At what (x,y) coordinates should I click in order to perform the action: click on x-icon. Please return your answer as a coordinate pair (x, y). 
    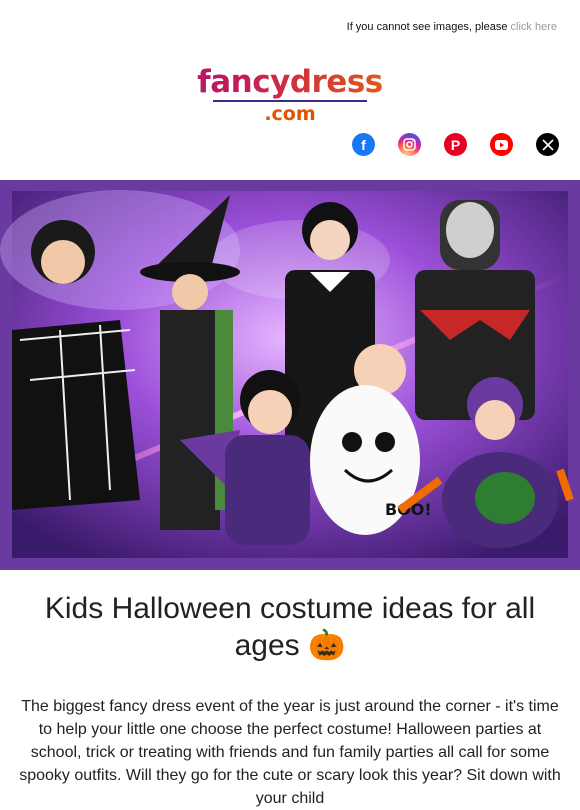
    Looking at the image, I should click on (547, 144).